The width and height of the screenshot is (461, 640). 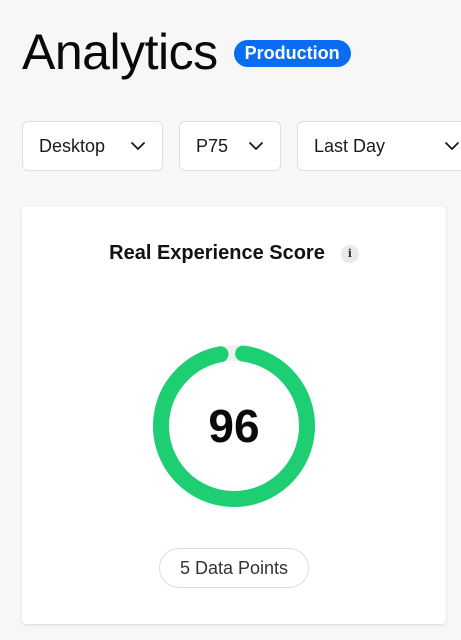 I want to click on card-header: Real Experience Score i, so click(x=234, y=253).